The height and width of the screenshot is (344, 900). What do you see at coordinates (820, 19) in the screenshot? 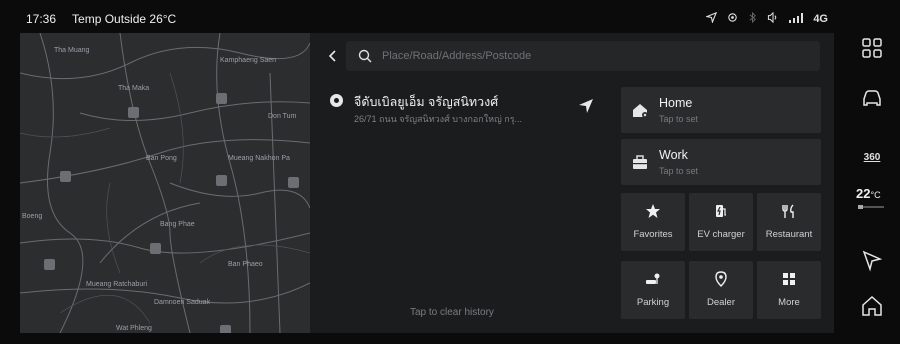
I see `network-type: 4G` at bounding box center [820, 19].